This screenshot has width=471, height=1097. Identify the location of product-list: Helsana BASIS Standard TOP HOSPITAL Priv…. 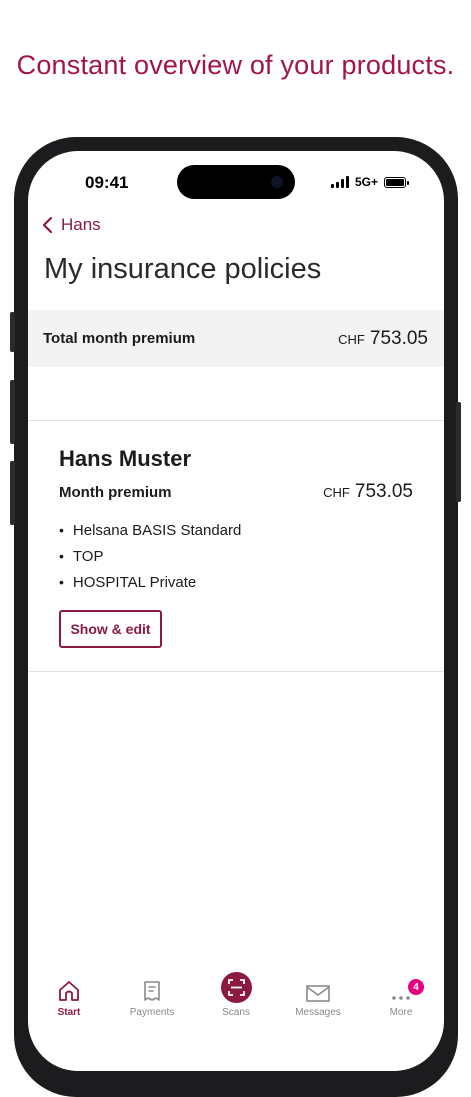
(150, 556).